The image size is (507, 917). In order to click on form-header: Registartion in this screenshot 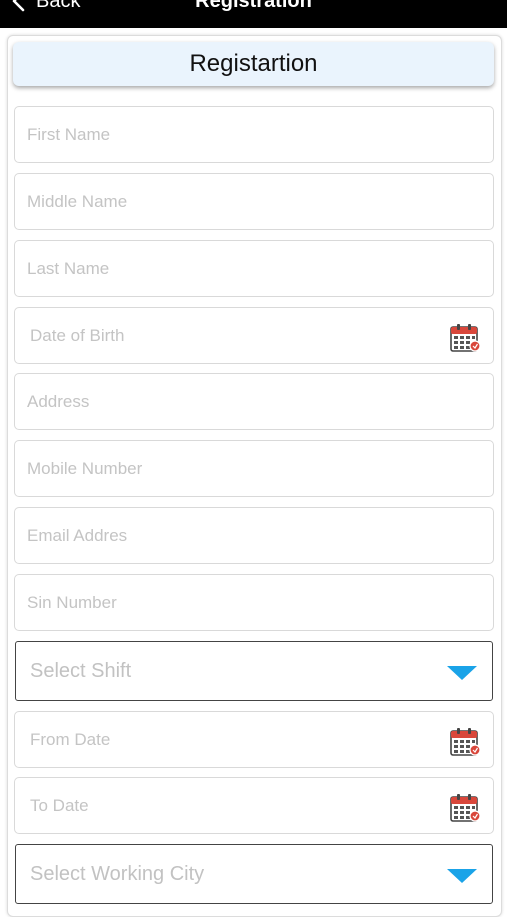, I will do `click(253, 64)`.